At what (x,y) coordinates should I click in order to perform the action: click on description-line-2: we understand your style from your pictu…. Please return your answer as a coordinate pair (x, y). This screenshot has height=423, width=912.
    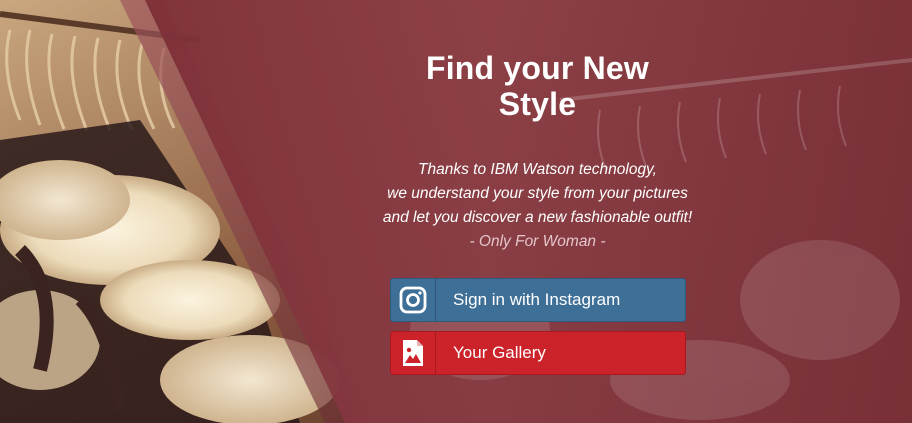
    Looking at the image, I should click on (537, 193).